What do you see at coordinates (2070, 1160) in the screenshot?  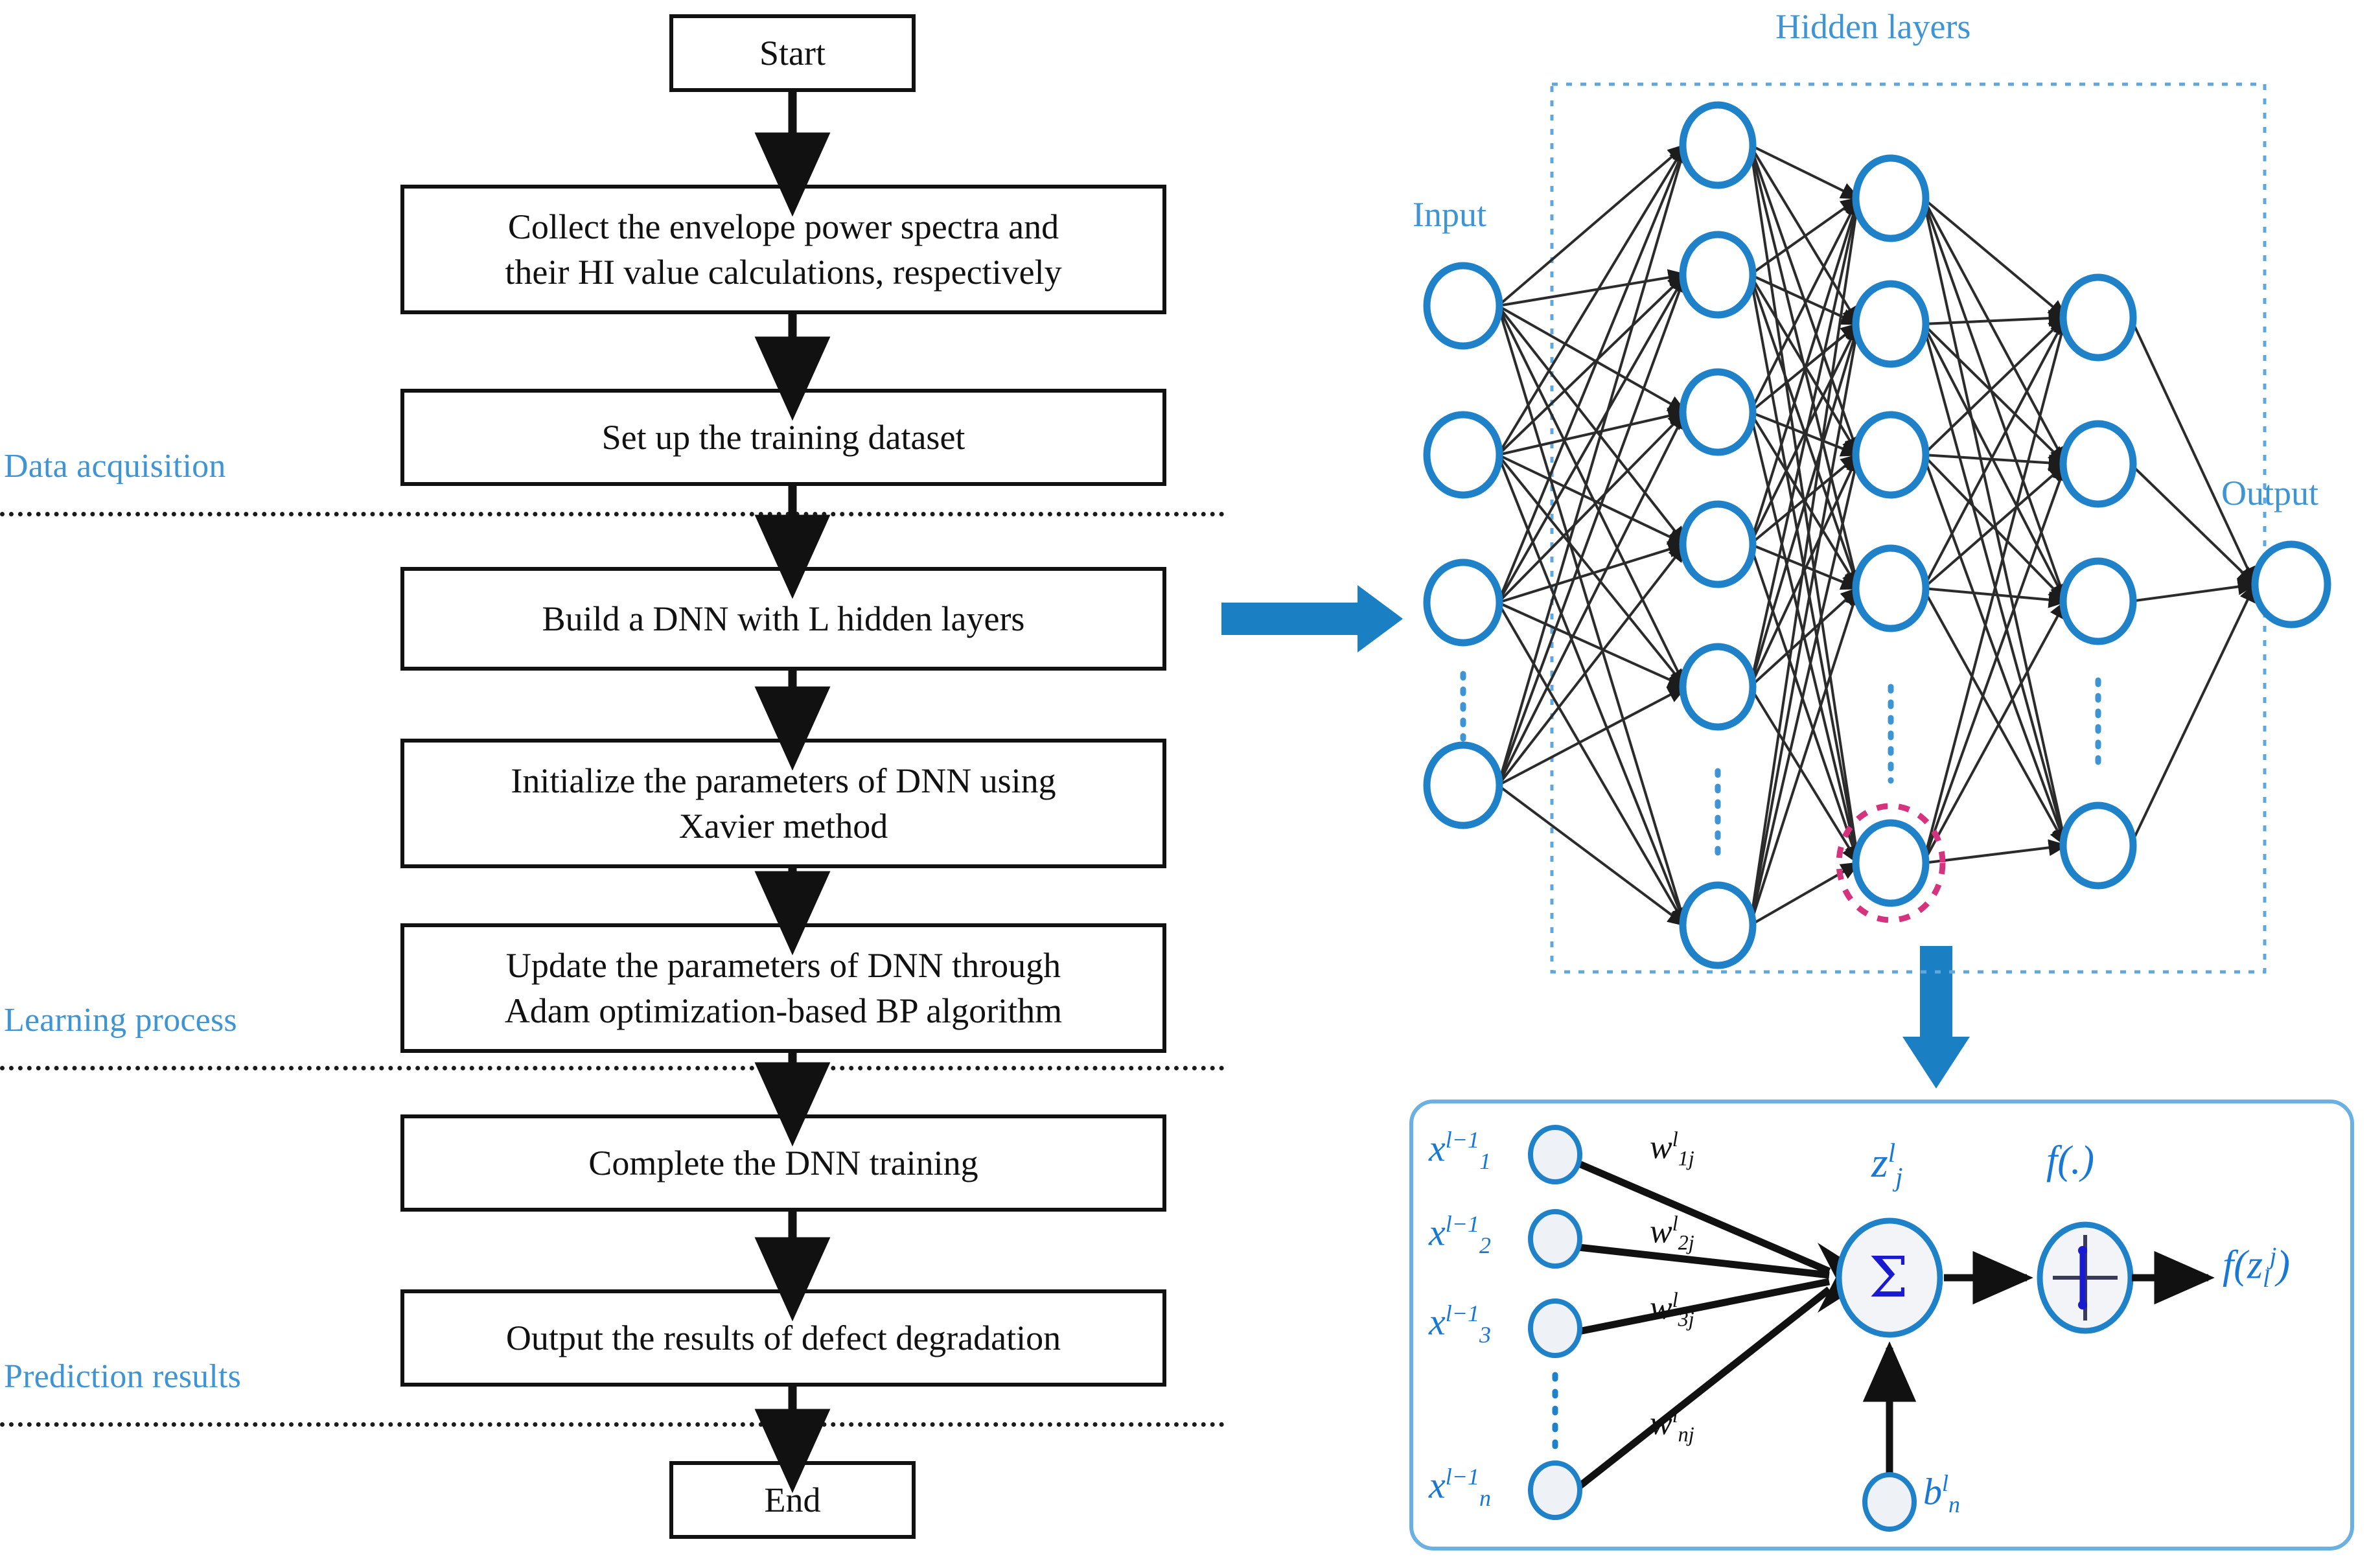 I see `activation-function-label: f(.)` at bounding box center [2070, 1160].